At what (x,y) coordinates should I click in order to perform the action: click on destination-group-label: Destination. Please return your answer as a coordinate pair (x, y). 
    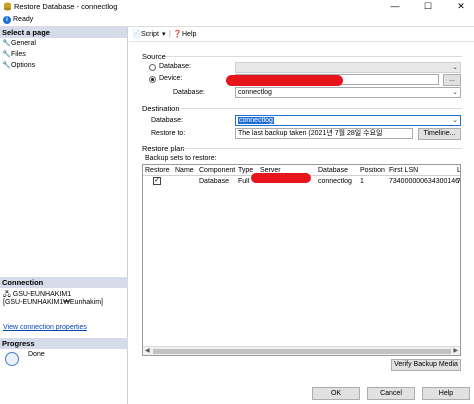
    Looking at the image, I should click on (161, 108).